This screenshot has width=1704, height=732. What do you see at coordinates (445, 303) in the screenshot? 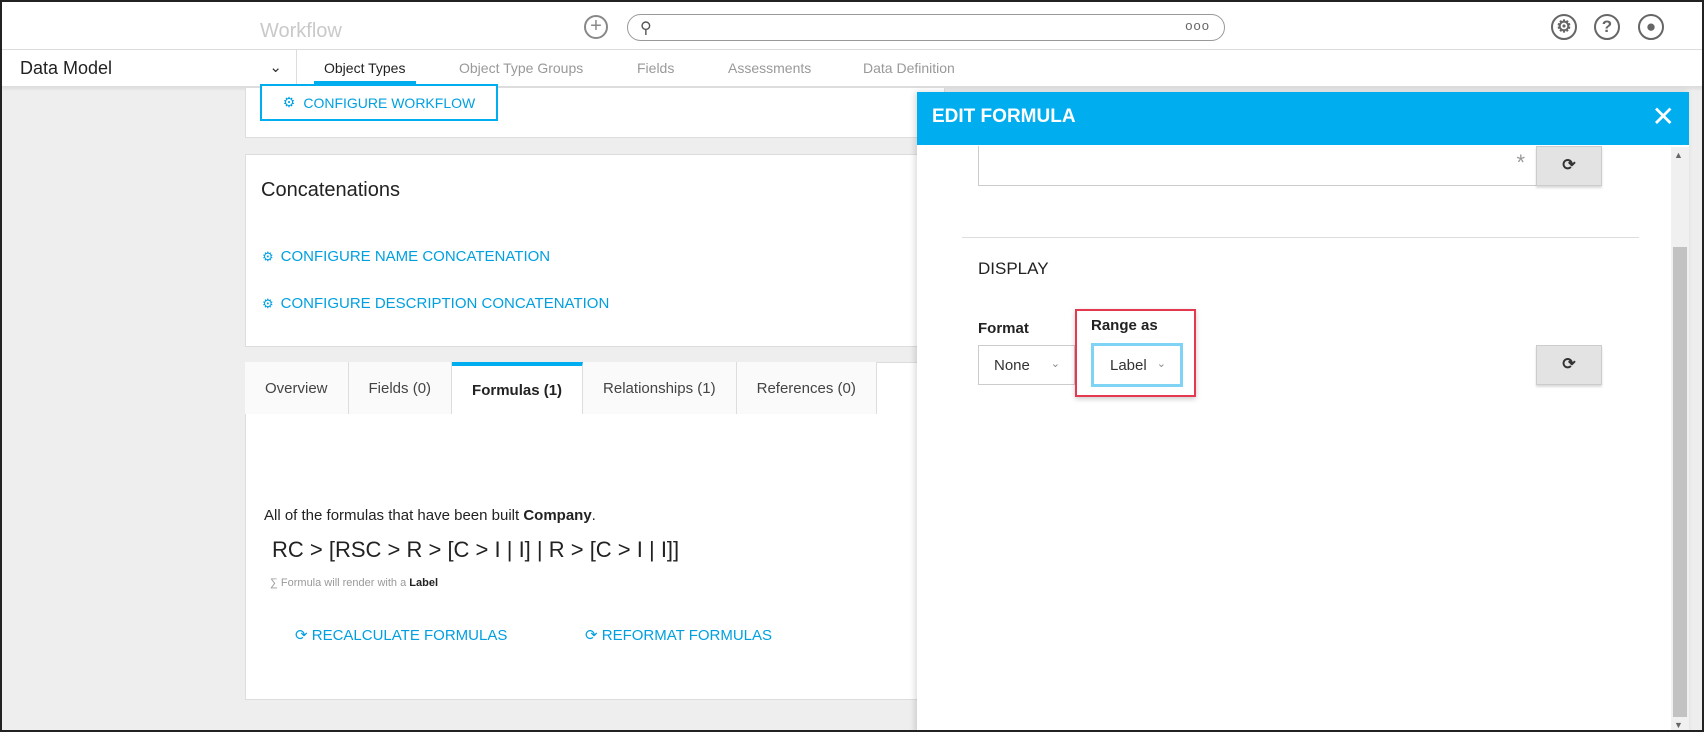
I see `link-label: CONFIGURE DESCRIPTION CONCATENATION` at bounding box center [445, 303].